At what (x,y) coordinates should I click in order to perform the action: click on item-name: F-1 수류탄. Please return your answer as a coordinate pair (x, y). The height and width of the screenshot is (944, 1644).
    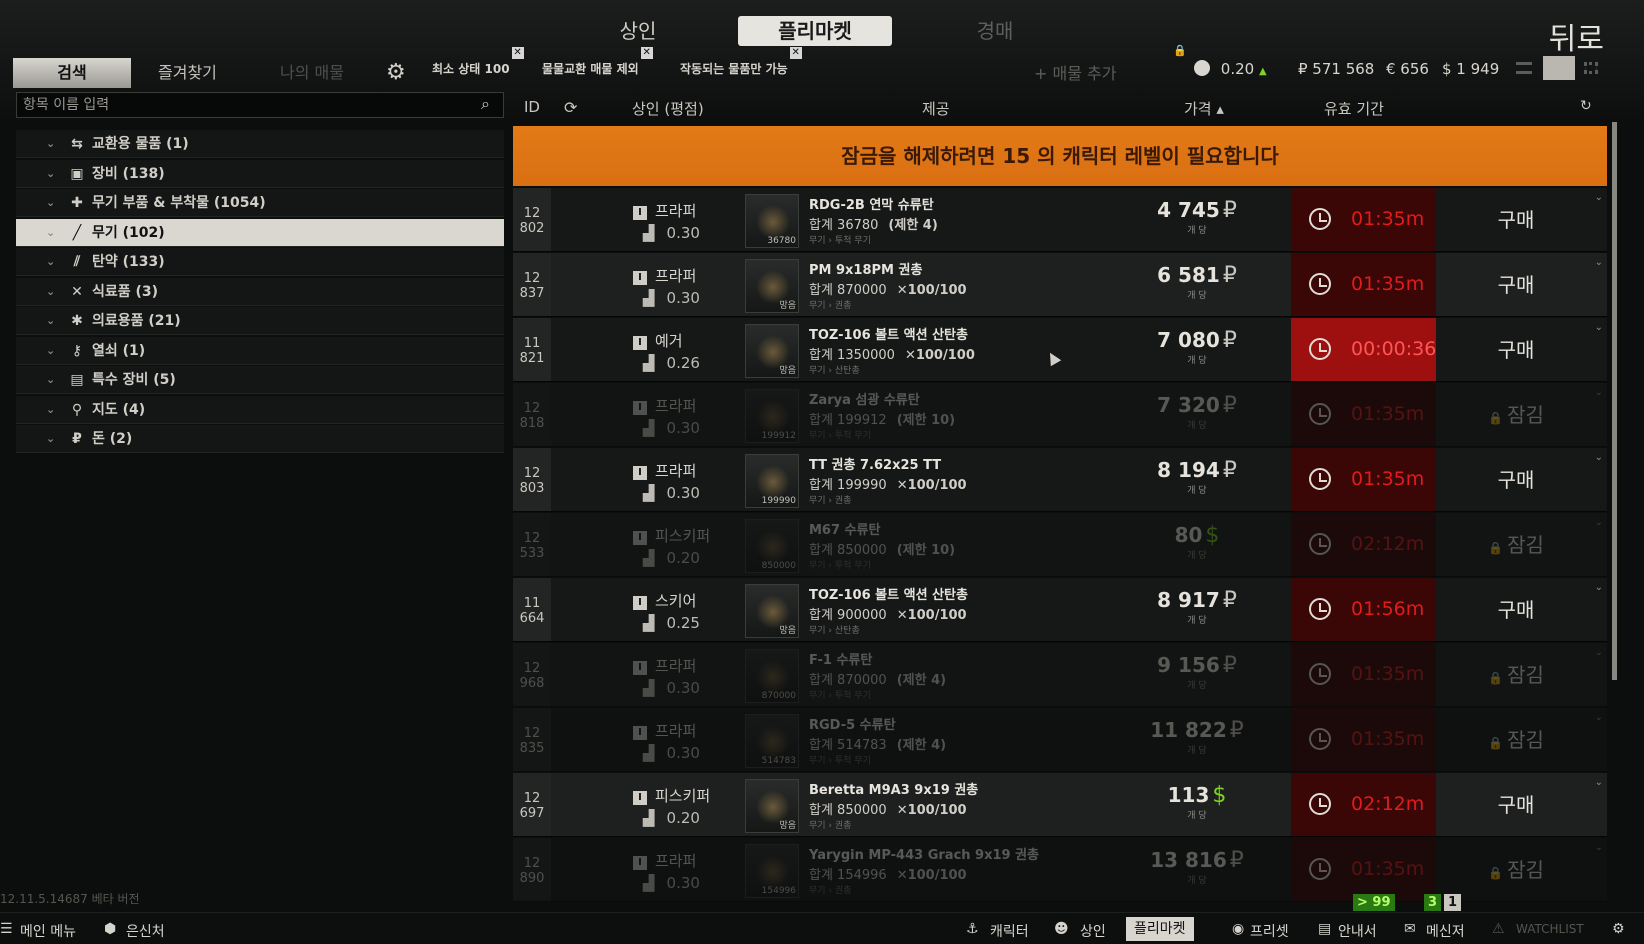
    Looking at the image, I should click on (840, 658).